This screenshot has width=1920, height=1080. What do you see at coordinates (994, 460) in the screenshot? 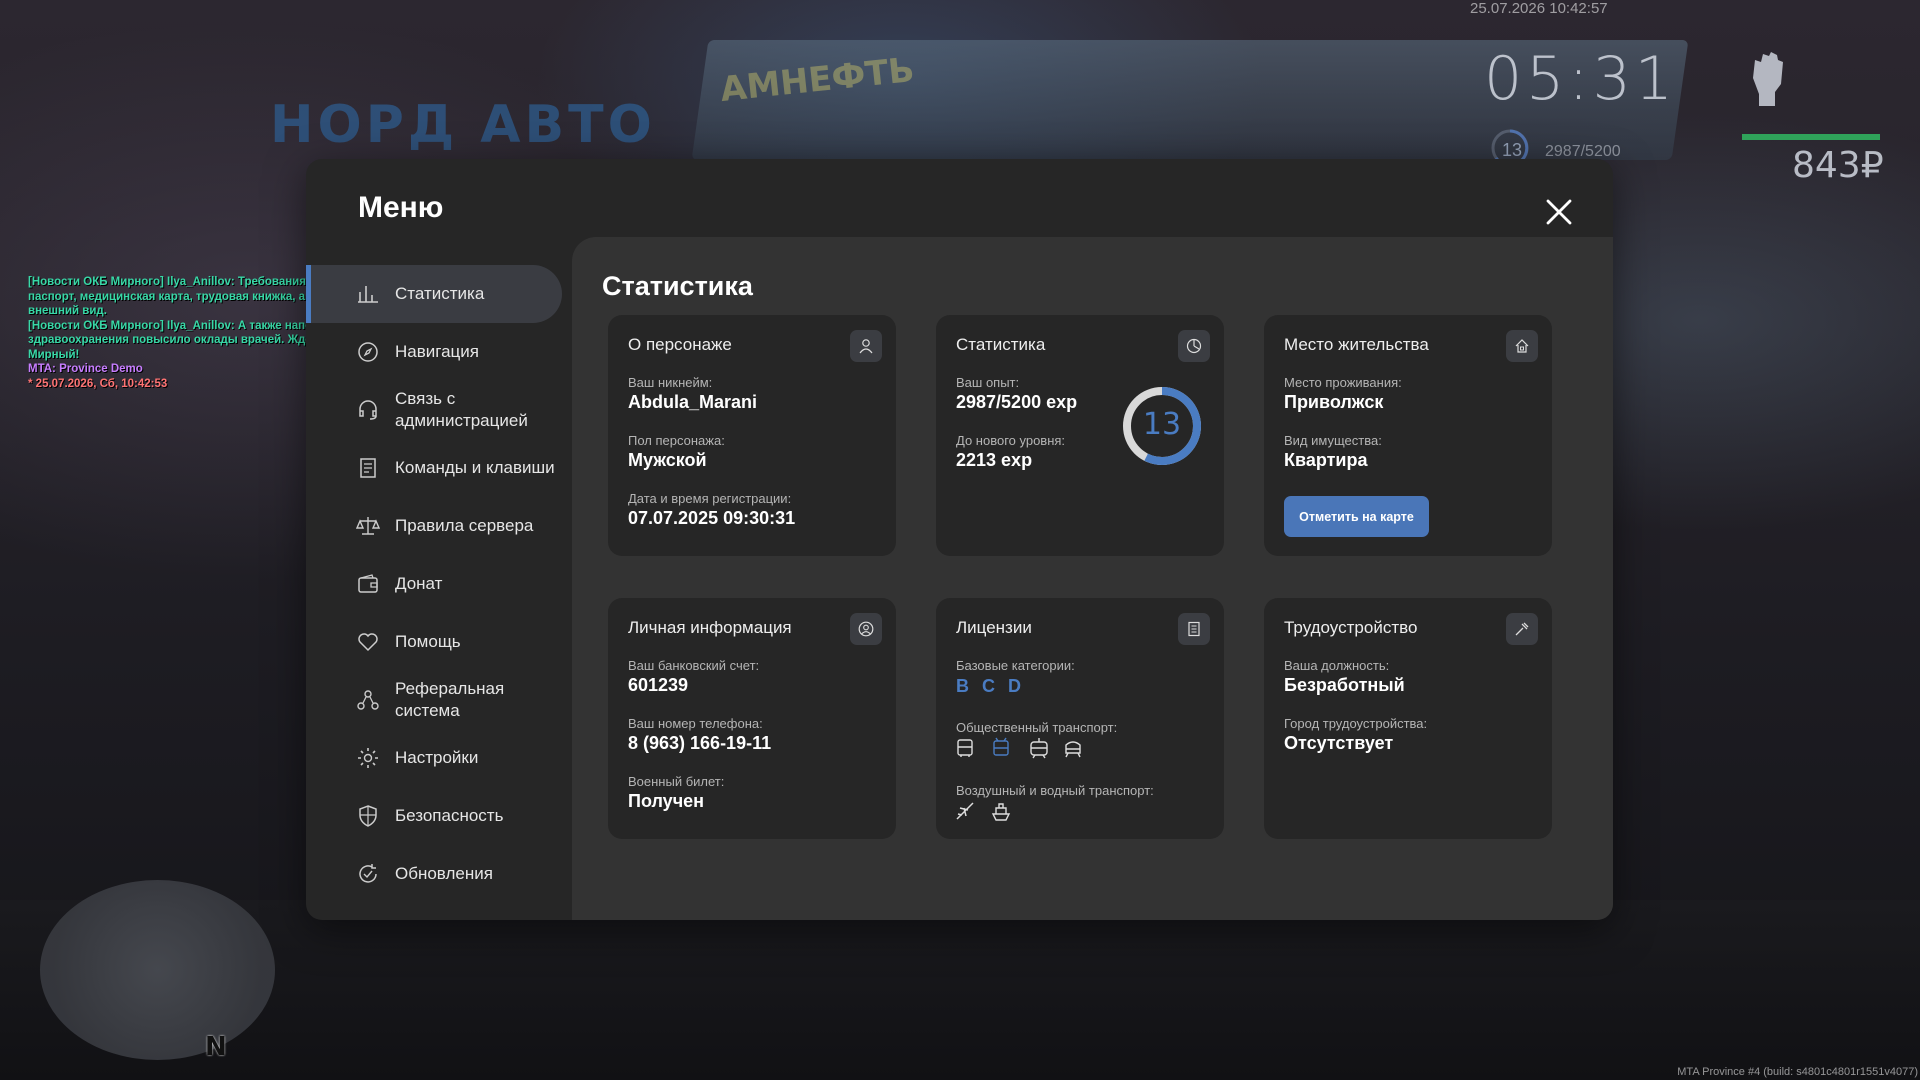
I see `next-level-value: 2213 exp` at bounding box center [994, 460].